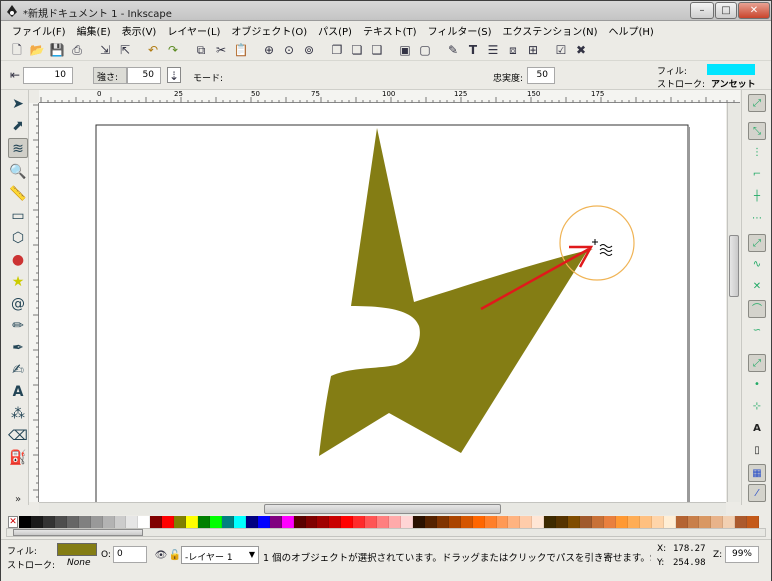  What do you see at coordinates (18, 194) in the screenshot?
I see `measure-tool-icon: 📏` at bounding box center [18, 194].